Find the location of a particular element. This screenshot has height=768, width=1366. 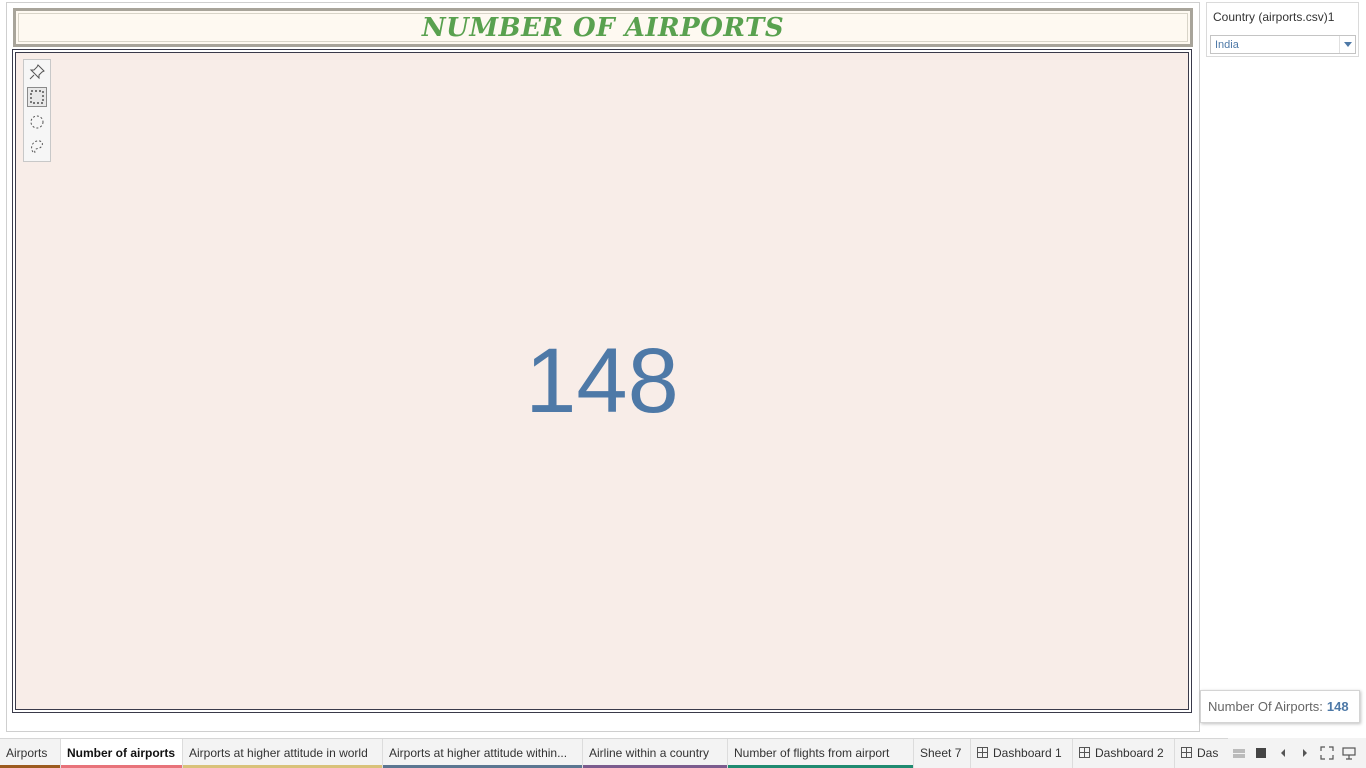

kpi-value: 148 is located at coordinates (602, 381).